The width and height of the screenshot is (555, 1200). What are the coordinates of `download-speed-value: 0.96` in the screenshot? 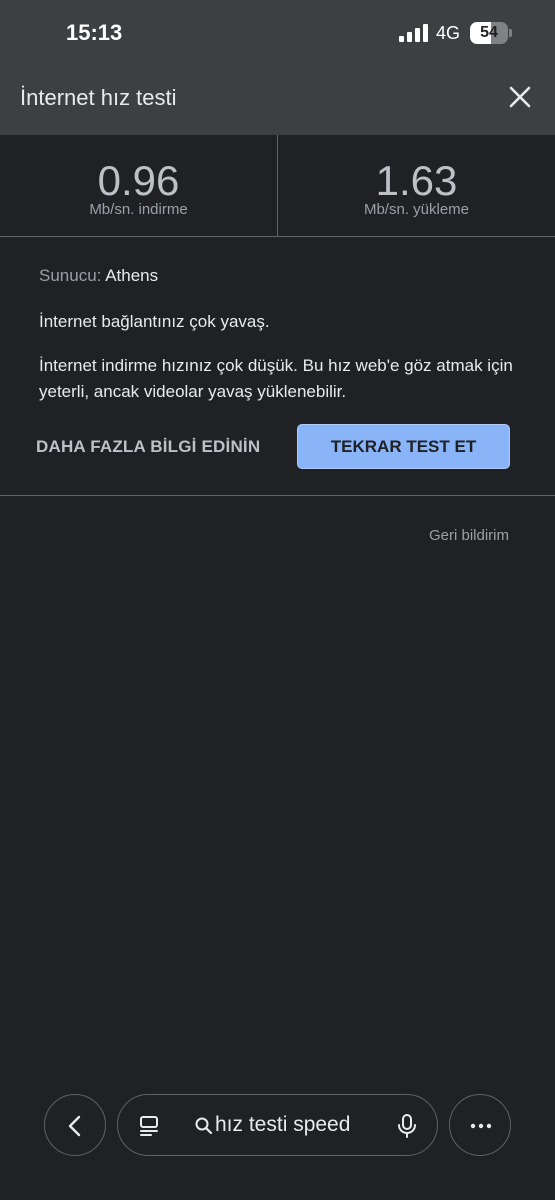 It's located at (138, 180).